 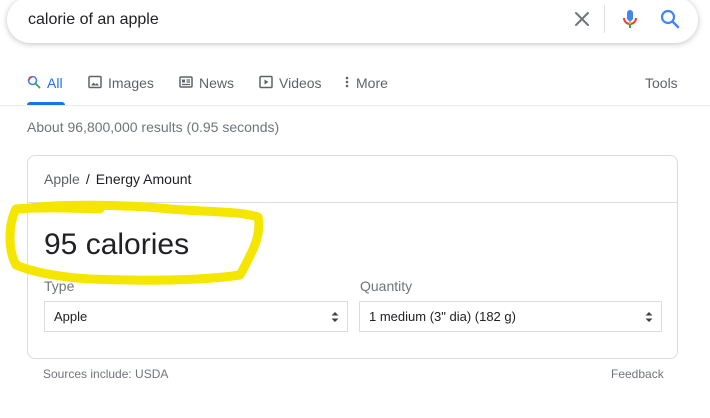 What do you see at coordinates (153, 127) in the screenshot?
I see `result-stats: About 96,800,000 results (0.95 seconds)` at bounding box center [153, 127].